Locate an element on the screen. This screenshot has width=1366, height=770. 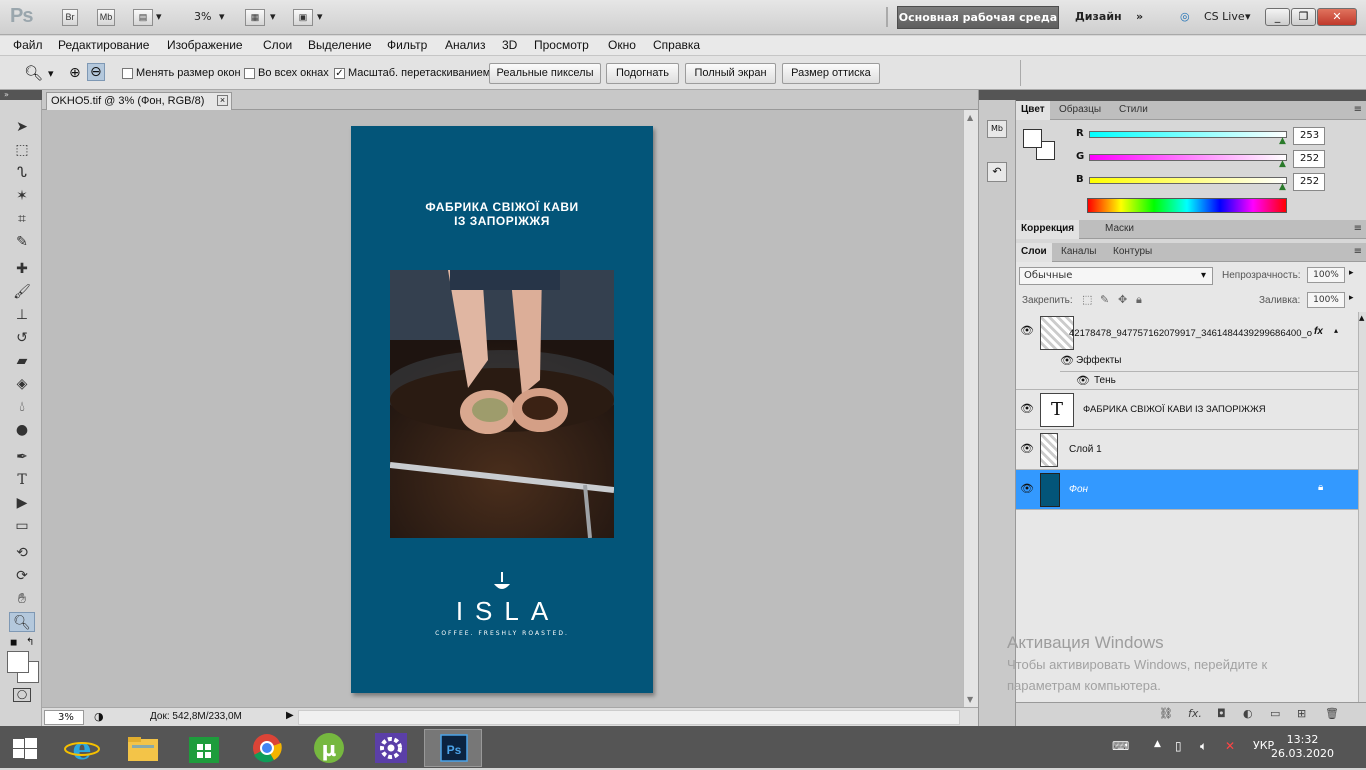
cs-live-button: CS Live is located at coordinates (1224, 16).